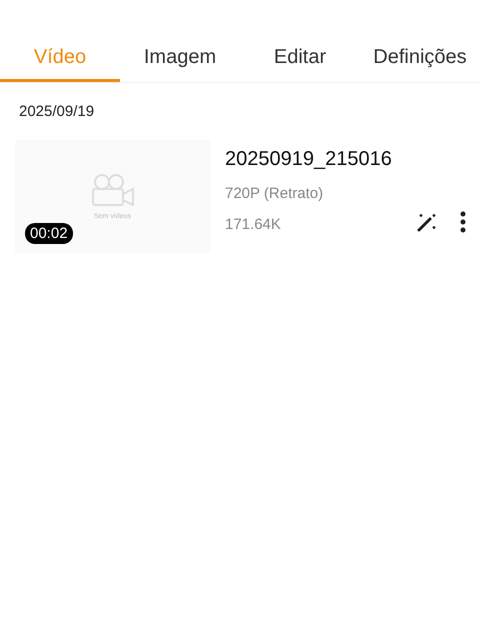  I want to click on duration-badge: 00:02, so click(49, 233).